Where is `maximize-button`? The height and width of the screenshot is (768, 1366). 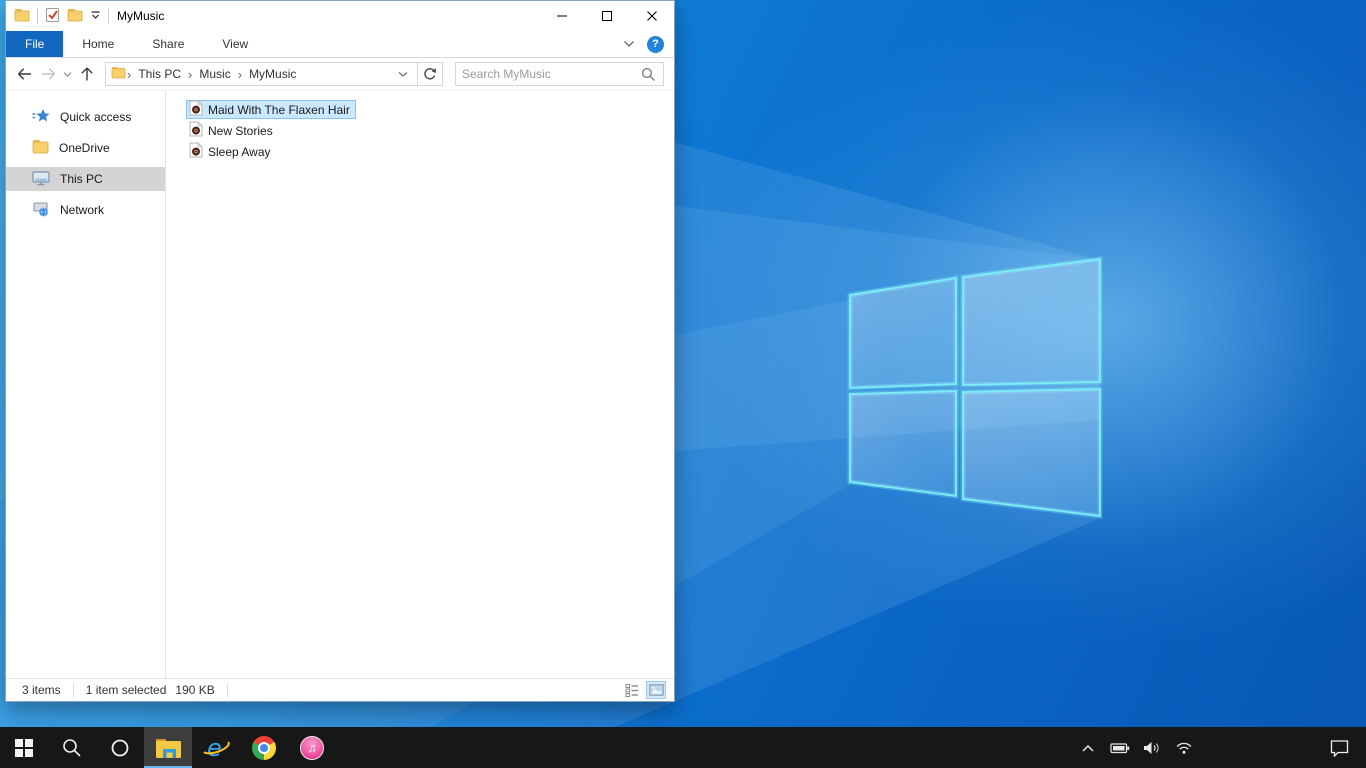
maximize-button is located at coordinates (606, 16).